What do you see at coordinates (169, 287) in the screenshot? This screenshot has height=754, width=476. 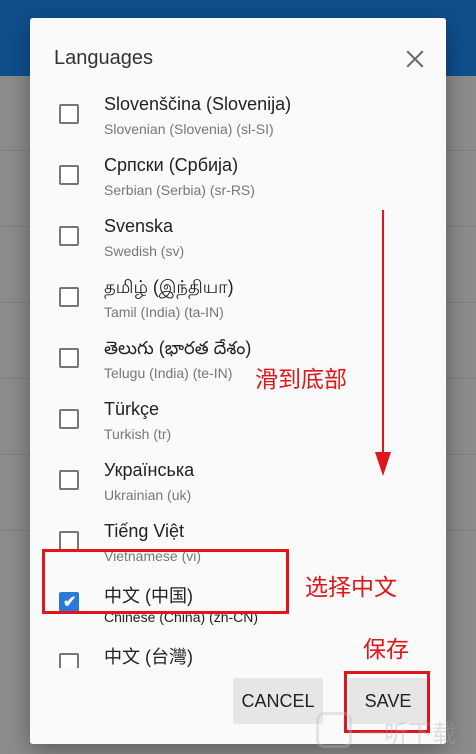 I see `language-native-name: தமிழ் (இந்தியா)` at bounding box center [169, 287].